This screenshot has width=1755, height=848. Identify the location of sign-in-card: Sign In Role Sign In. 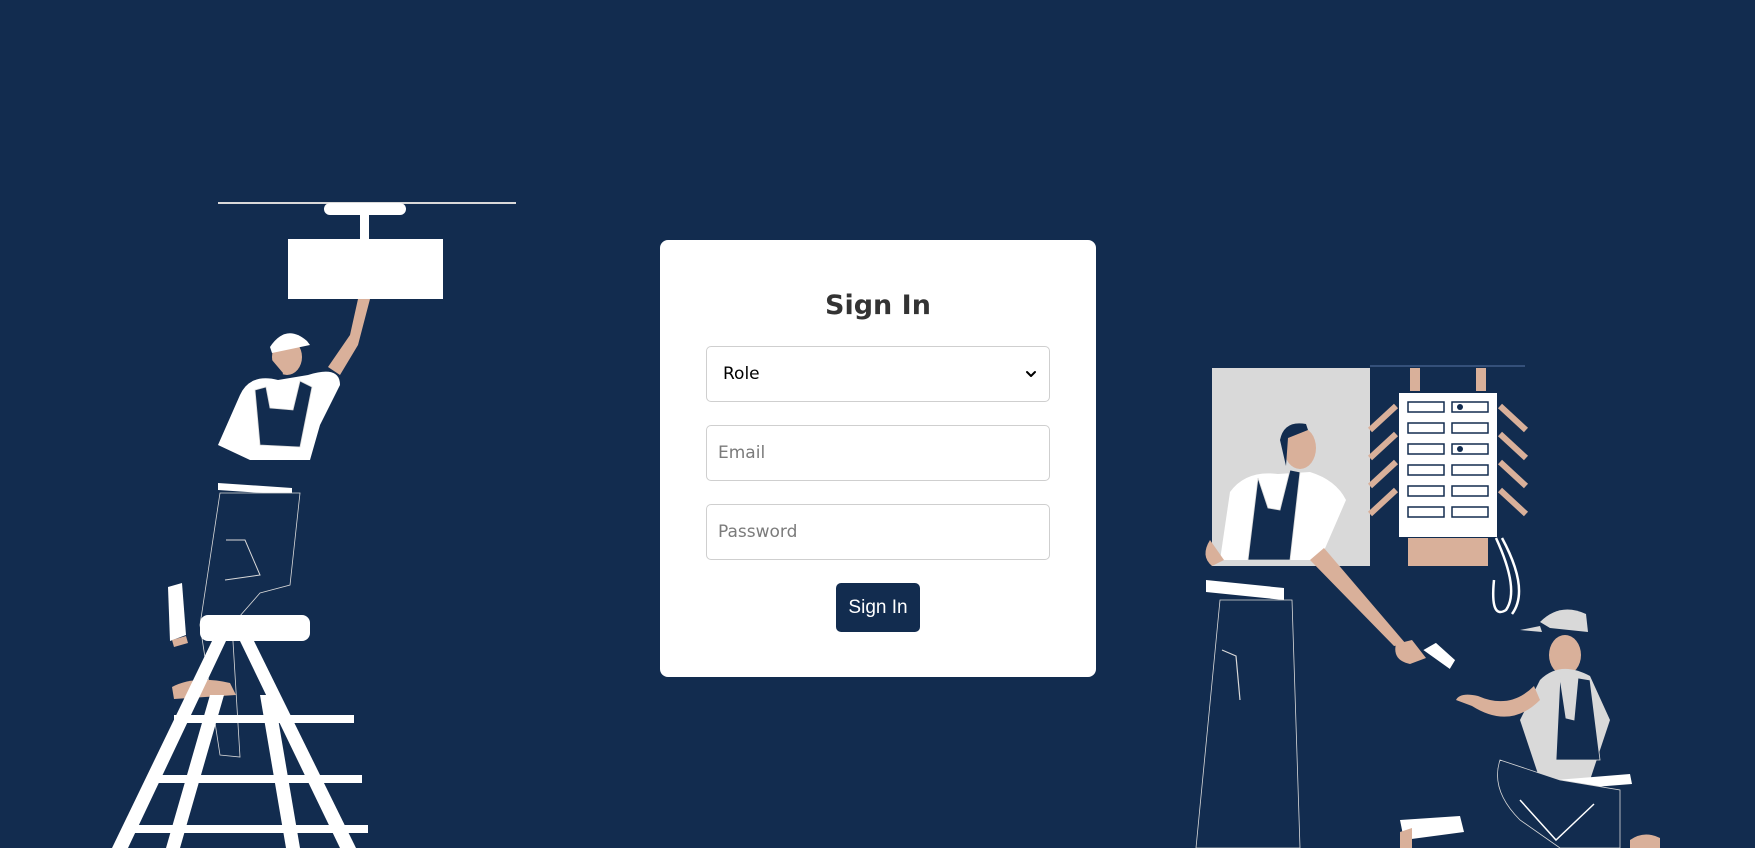
(878, 458).